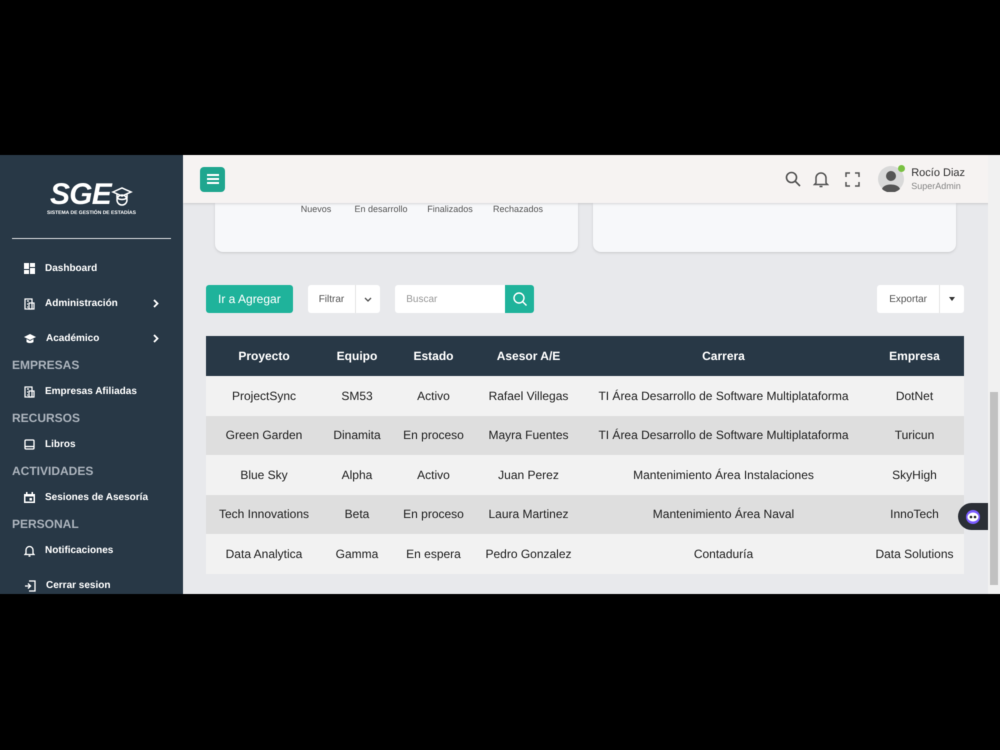  I want to click on column-header: Equipo, so click(357, 356).